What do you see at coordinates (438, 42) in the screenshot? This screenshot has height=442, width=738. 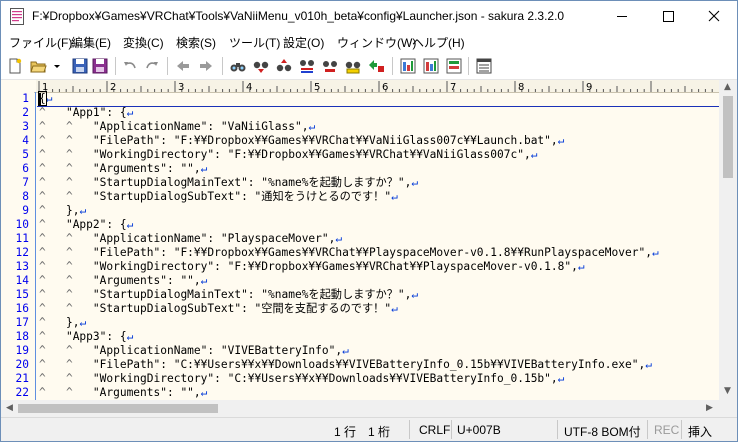 I see `menu-help: ヘルプ(H)` at bounding box center [438, 42].